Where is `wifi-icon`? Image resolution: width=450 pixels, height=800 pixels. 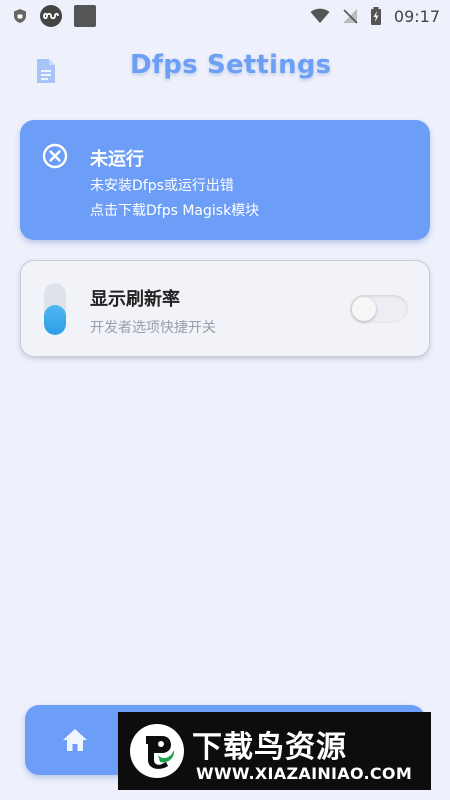
wifi-icon is located at coordinates (320, 15).